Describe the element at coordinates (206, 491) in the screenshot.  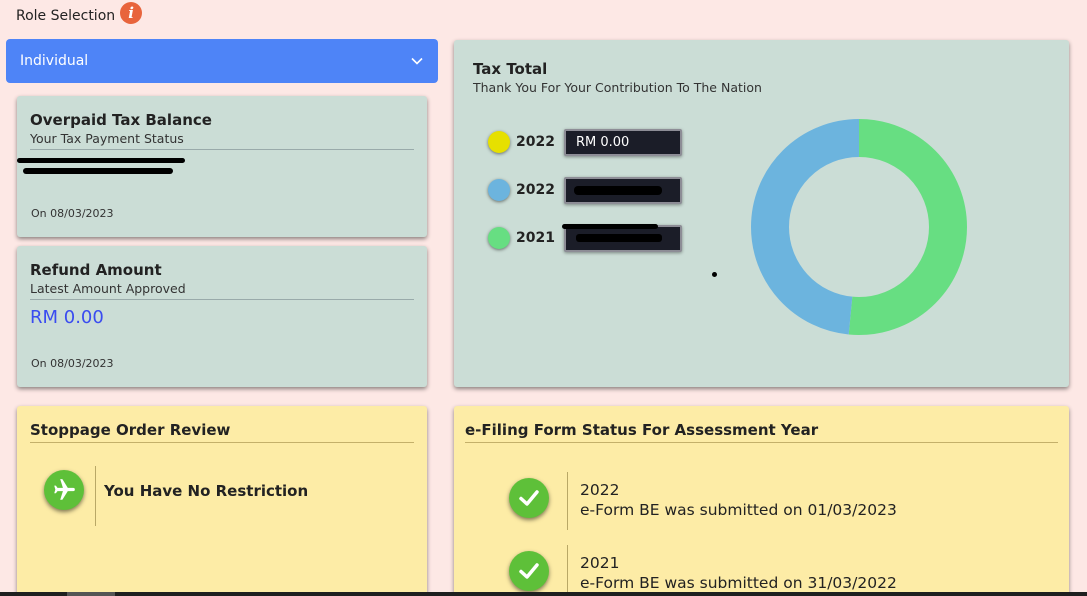
I see `restriction-message: You Have No Restriction` at that location.